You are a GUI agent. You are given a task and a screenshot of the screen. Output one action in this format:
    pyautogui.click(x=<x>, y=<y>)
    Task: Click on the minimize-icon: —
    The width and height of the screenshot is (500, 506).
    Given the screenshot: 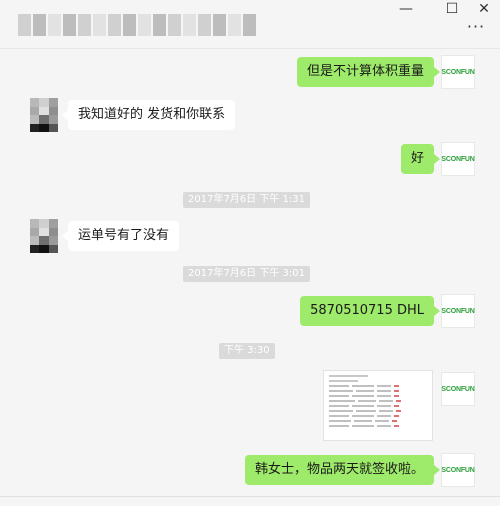 What is the action you would take?
    pyautogui.click(x=406, y=9)
    